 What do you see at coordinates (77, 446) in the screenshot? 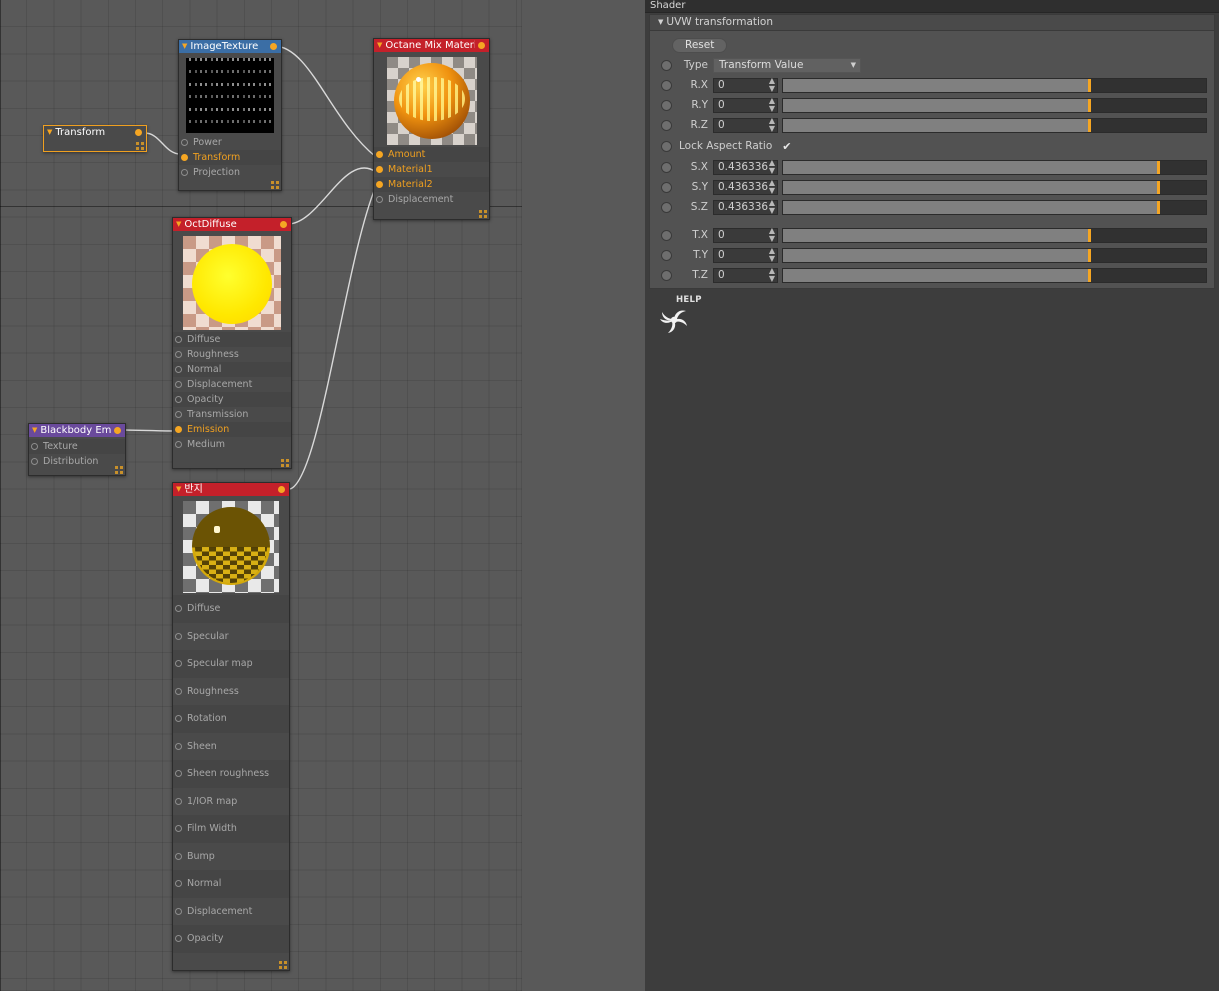
I see `port-texture: Texture` at bounding box center [77, 446].